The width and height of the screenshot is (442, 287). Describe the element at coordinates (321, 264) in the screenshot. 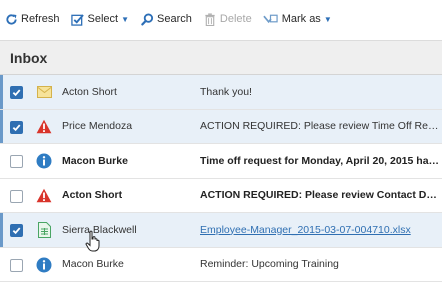

I see `subject: Reminder: Upcoming Training` at that location.